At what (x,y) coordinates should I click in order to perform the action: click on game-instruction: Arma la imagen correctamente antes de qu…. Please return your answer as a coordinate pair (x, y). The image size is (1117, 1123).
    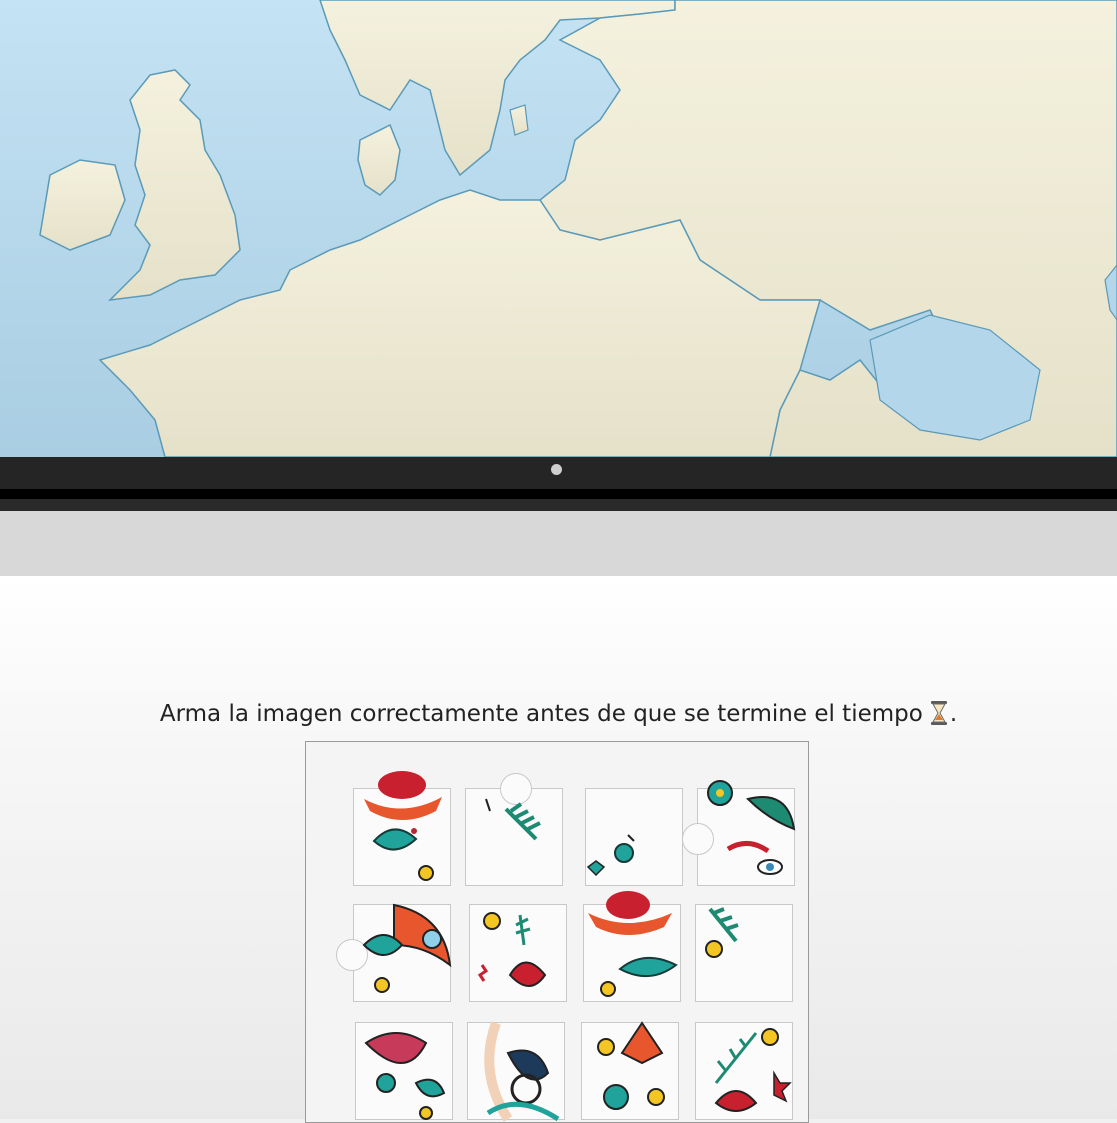
    Looking at the image, I should click on (558, 713).